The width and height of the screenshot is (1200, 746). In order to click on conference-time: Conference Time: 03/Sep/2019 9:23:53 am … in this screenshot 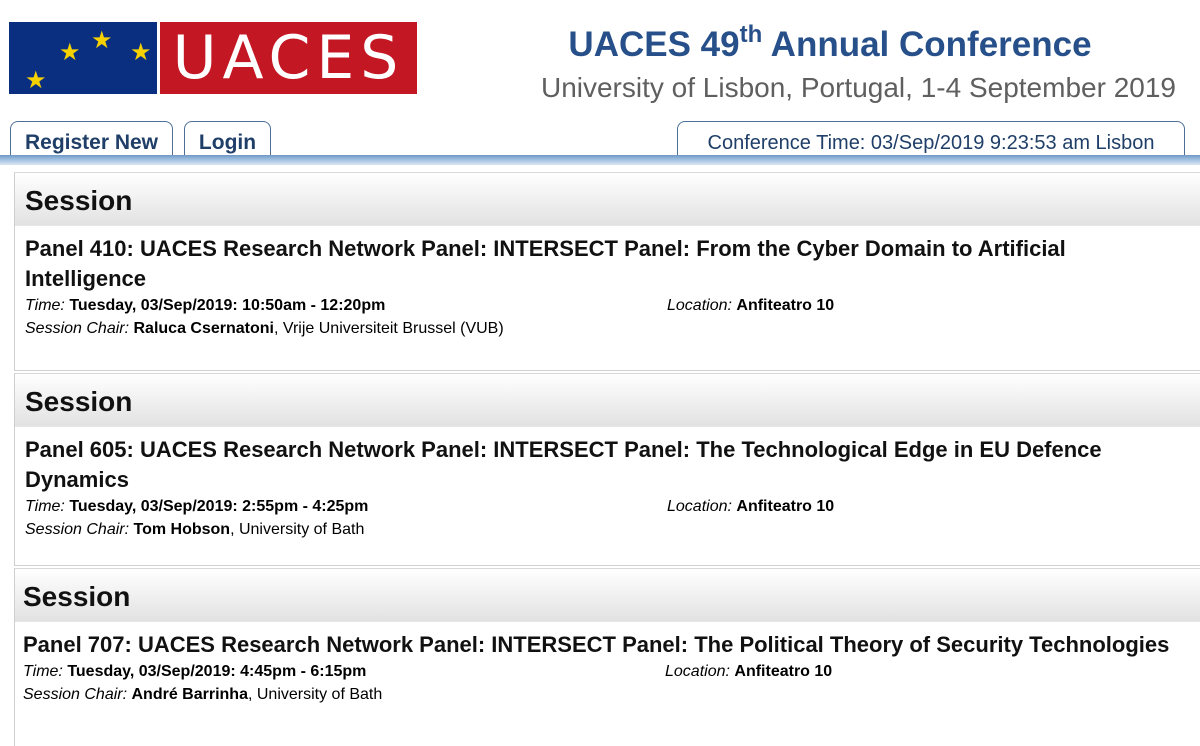, I will do `click(931, 140)`.